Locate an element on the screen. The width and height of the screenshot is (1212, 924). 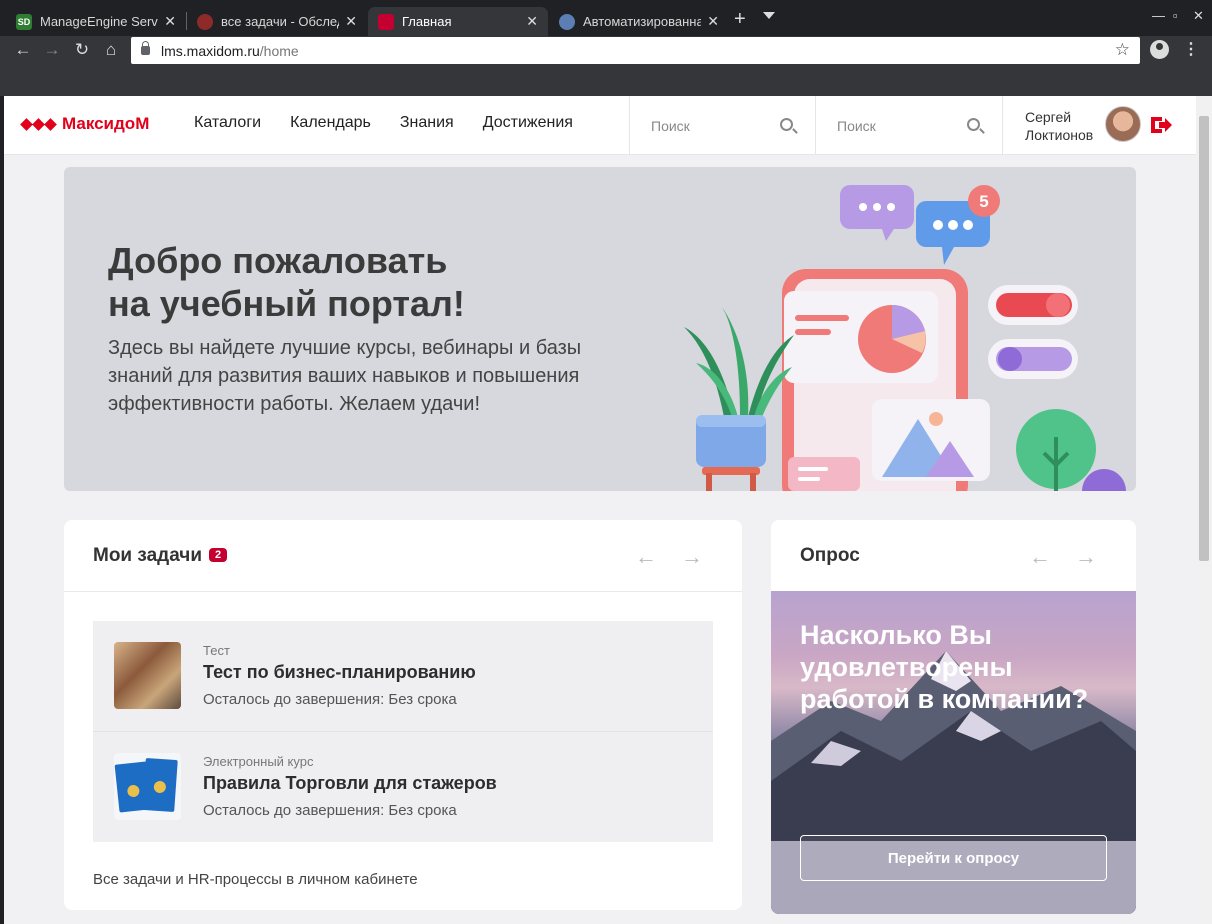
browser-tab: SD ManageEngine ServiceDesk ✕ is located at coordinates (96, 21).